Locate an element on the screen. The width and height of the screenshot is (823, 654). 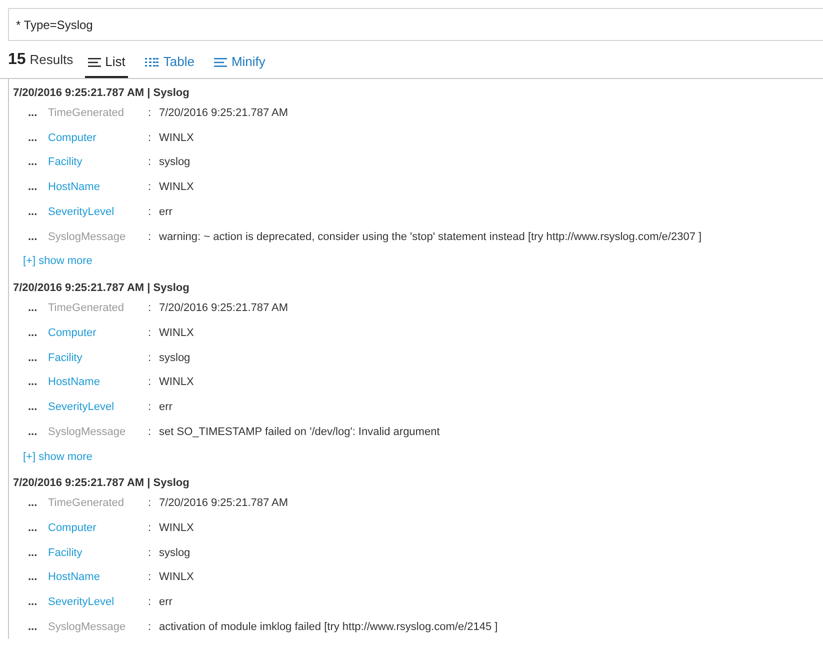
results-label: Results is located at coordinates (52, 60).